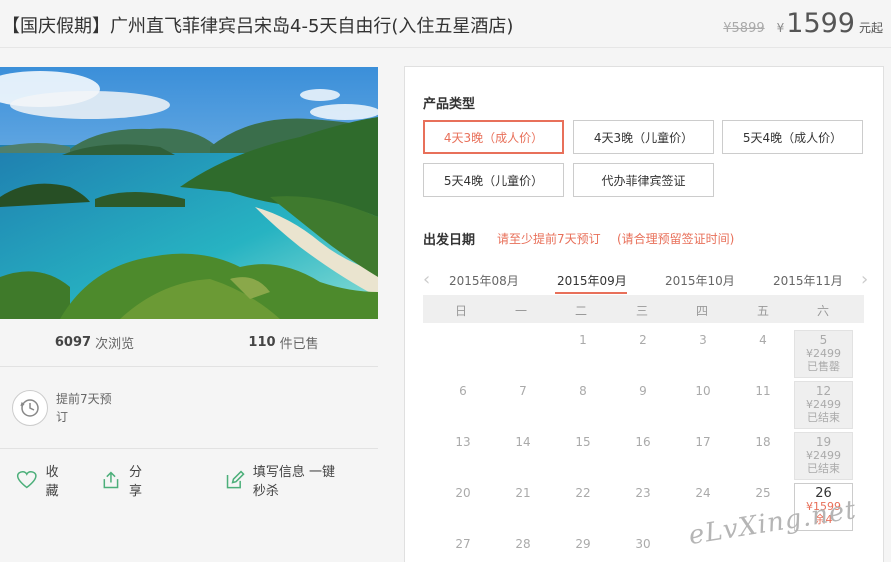 The height and width of the screenshot is (562, 891). I want to click on option-visa-service: 代办菲律宾签证, so click(643, 180).